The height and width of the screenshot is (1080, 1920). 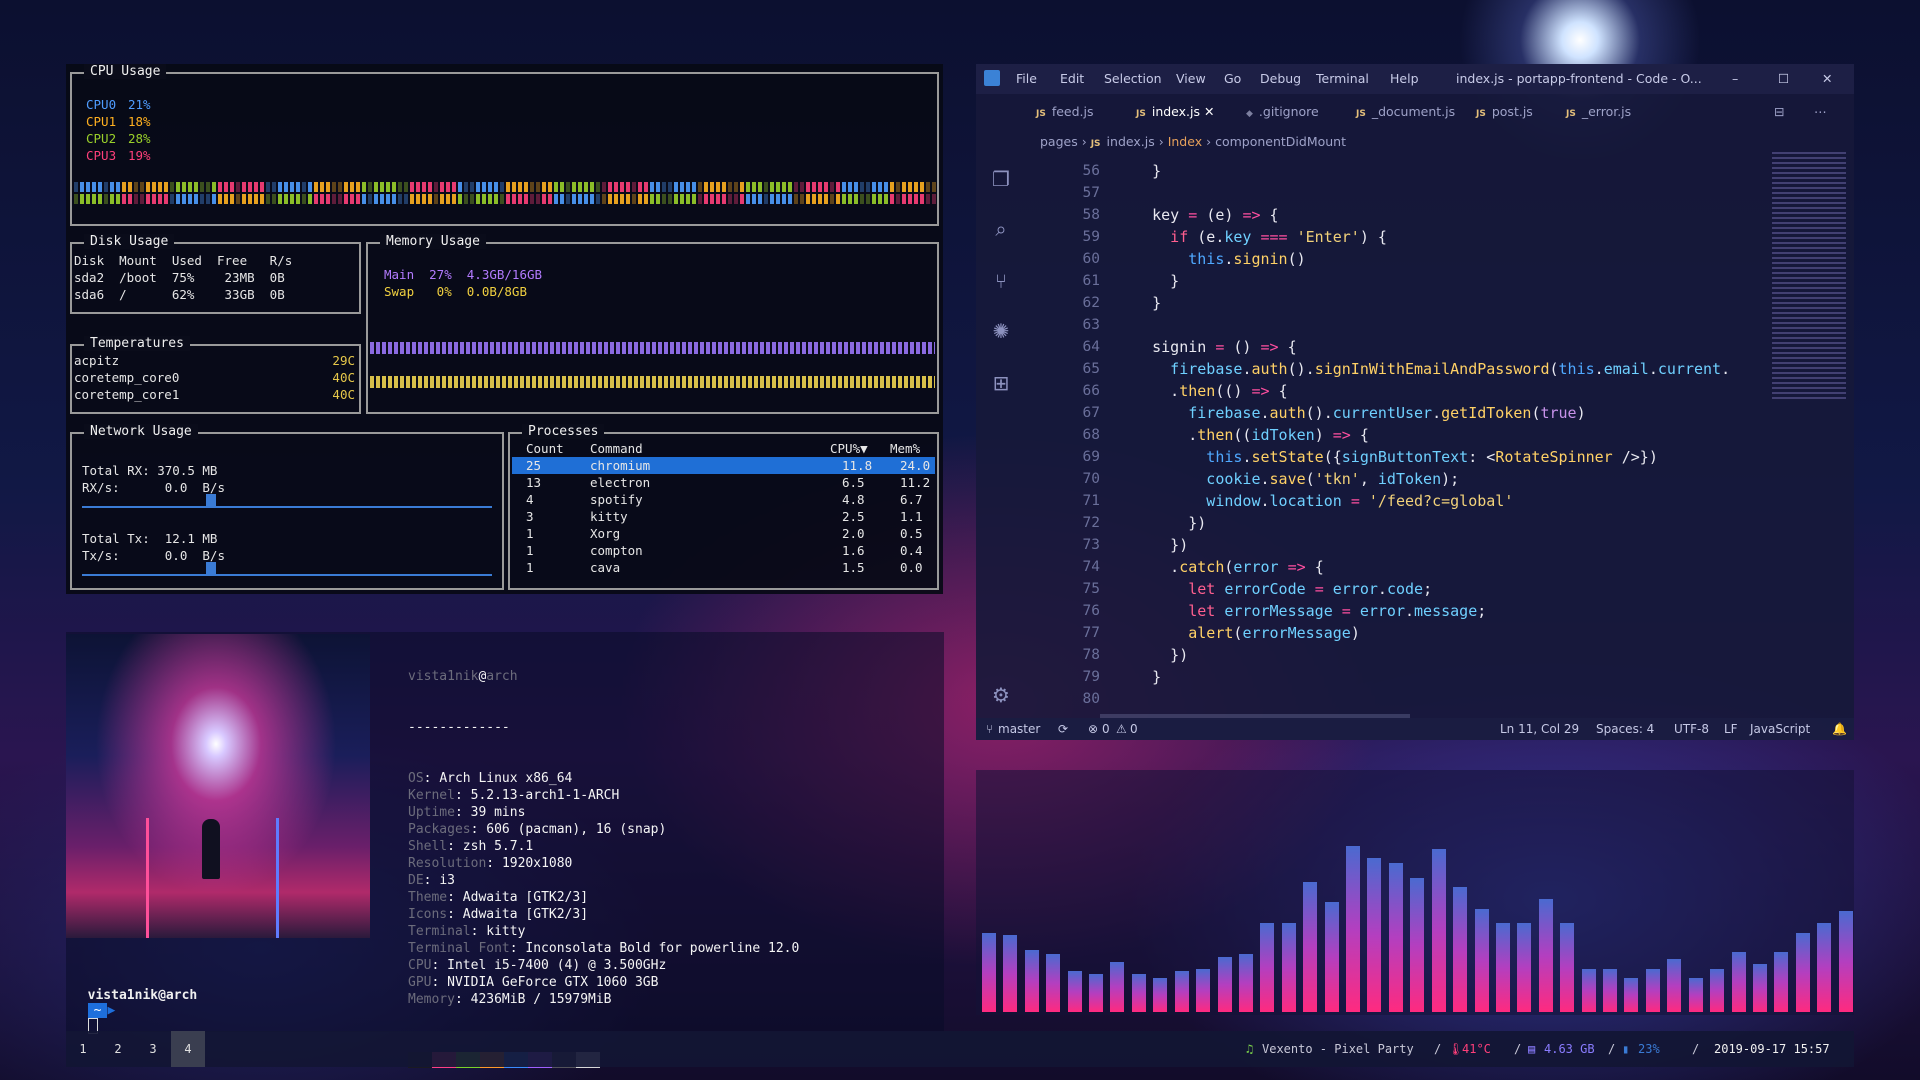 What do you see at coordinates (1820, 111) in the screenshot?
I see `more-actions-icon: ⋯` at bounding box center [1820, 111].